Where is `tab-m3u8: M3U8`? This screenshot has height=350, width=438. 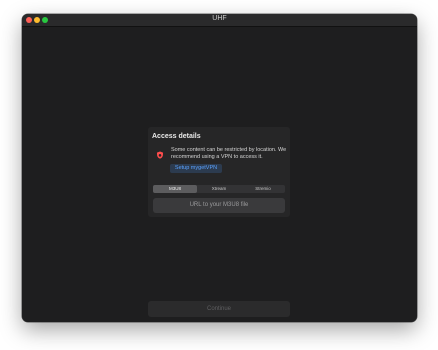 tab-m3u8: M3U8 is located at coordinates (175, 189).